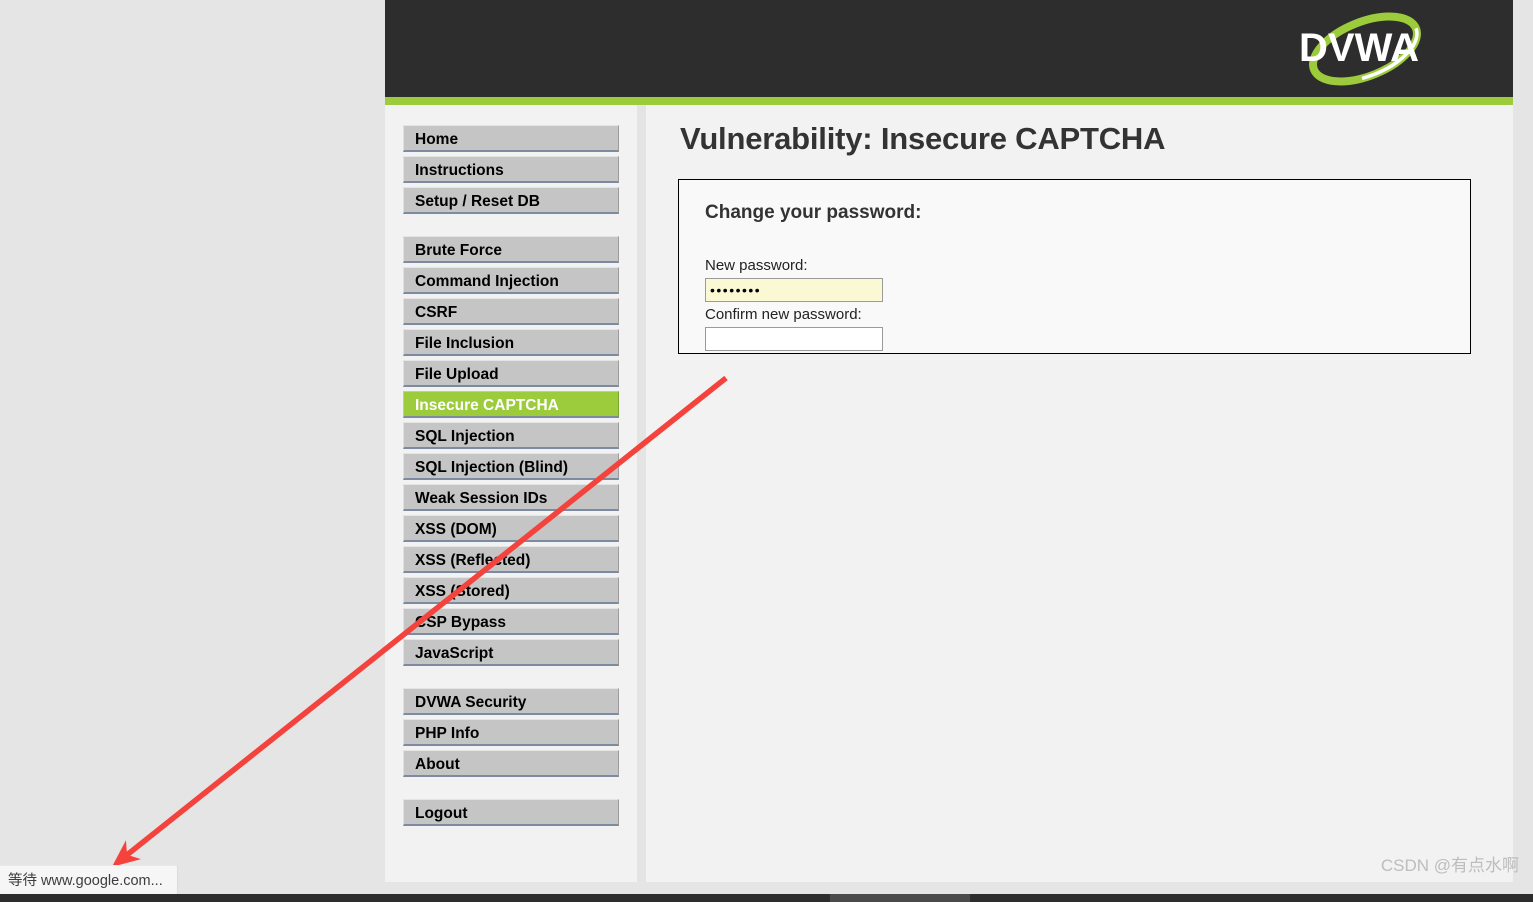 The width and height of the screenshot is (1533, 902). What do you see at coordinates (783, 314) in the screenshot?
I see `confirm-password-label: Confirm new password:` at bounding box center [783, 314].